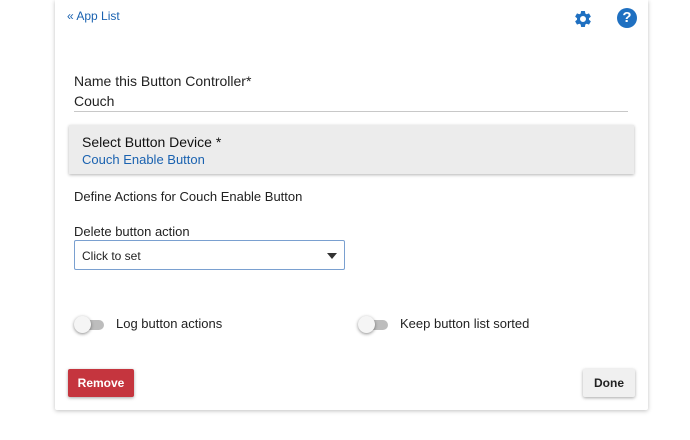 Image resolution: width=690 pixels, height=440 pixels. Describe the element at coordinates (609, 383) in the screenshot. I see `done-button: Done` at that location.